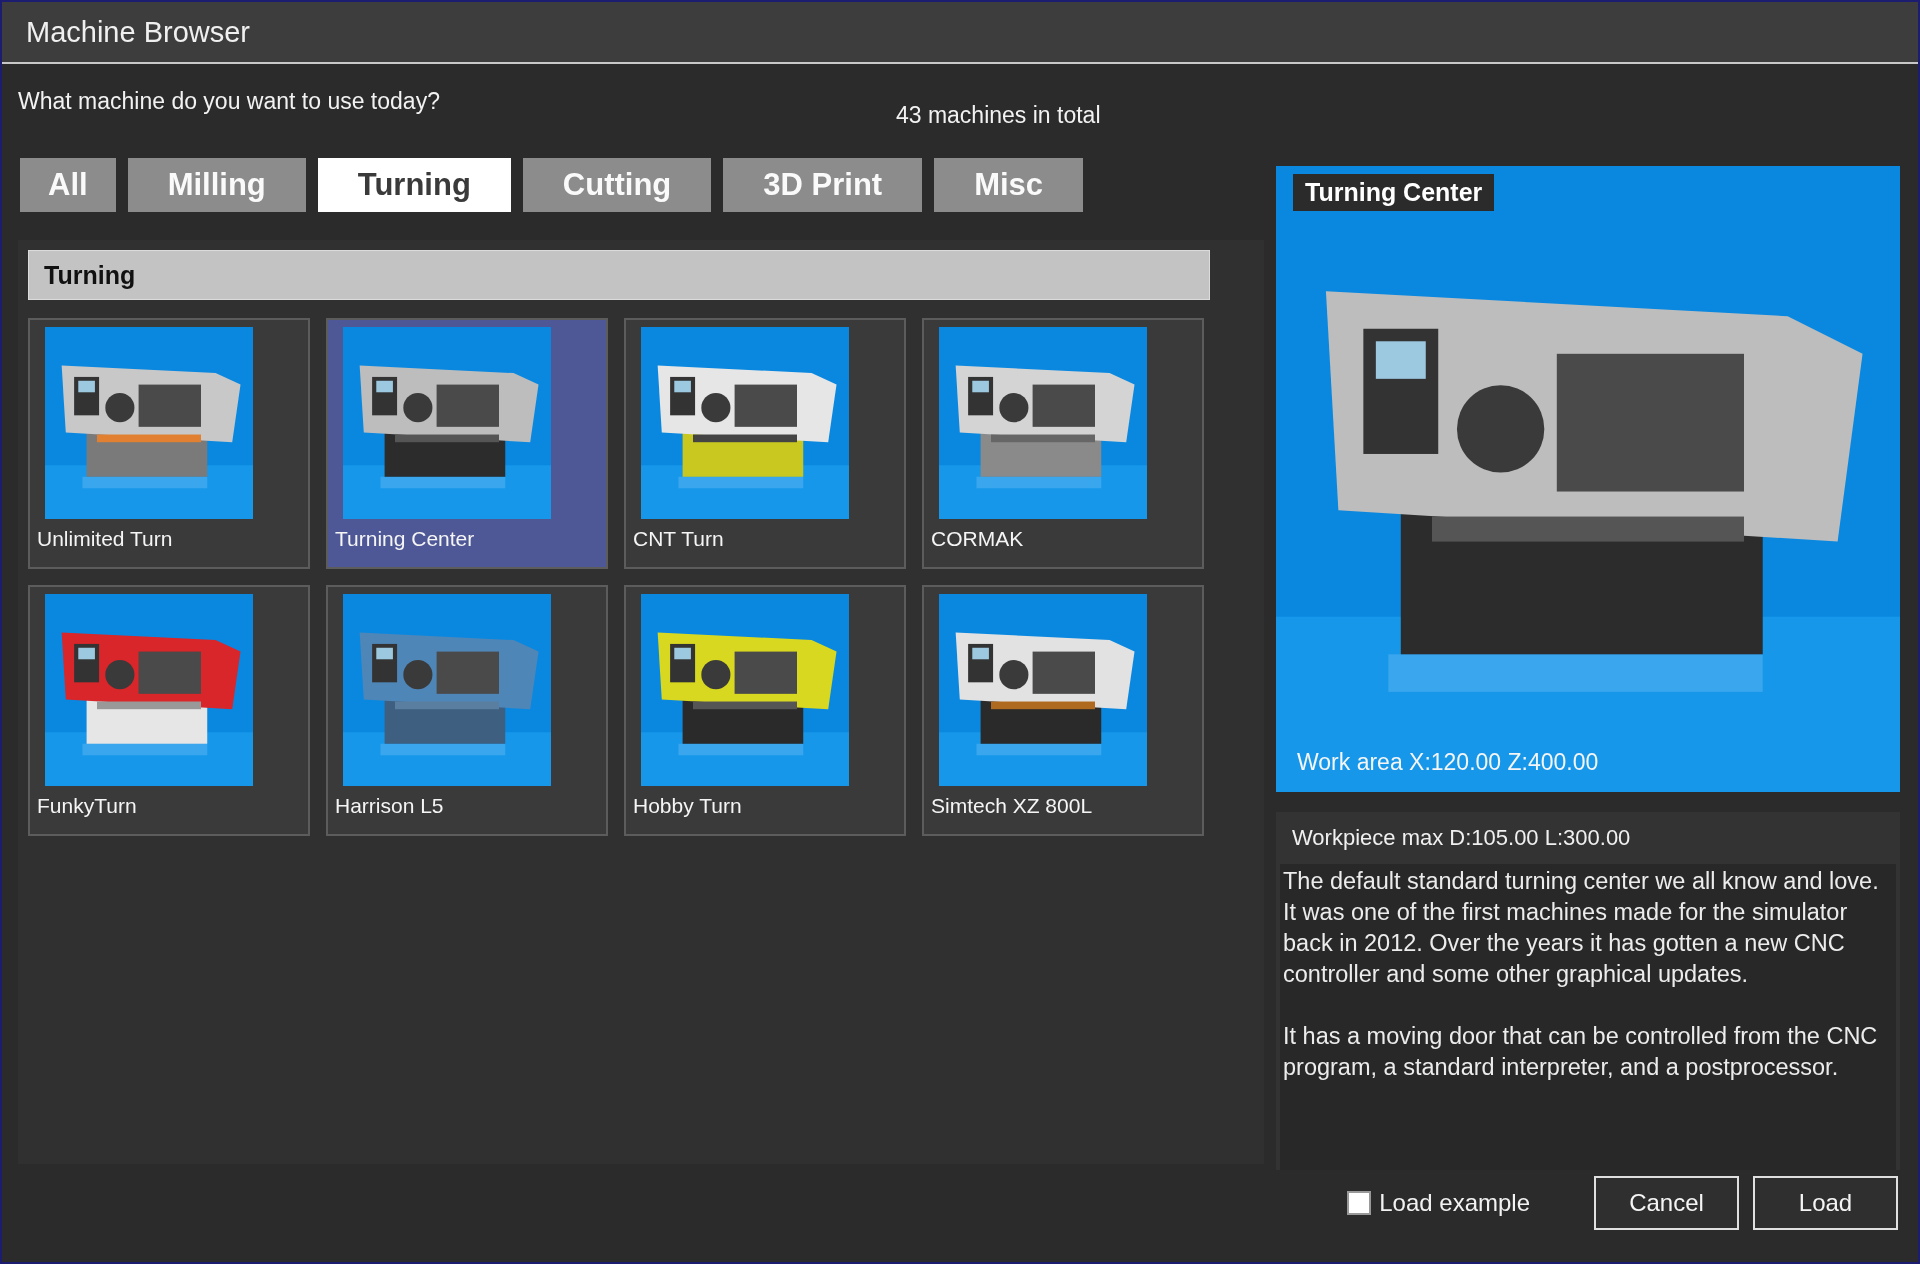  What do you see at coordinates (998, 115) in the screenshot?
I see `machine-count: 43 machines in total` at bounding box center [998, 115].